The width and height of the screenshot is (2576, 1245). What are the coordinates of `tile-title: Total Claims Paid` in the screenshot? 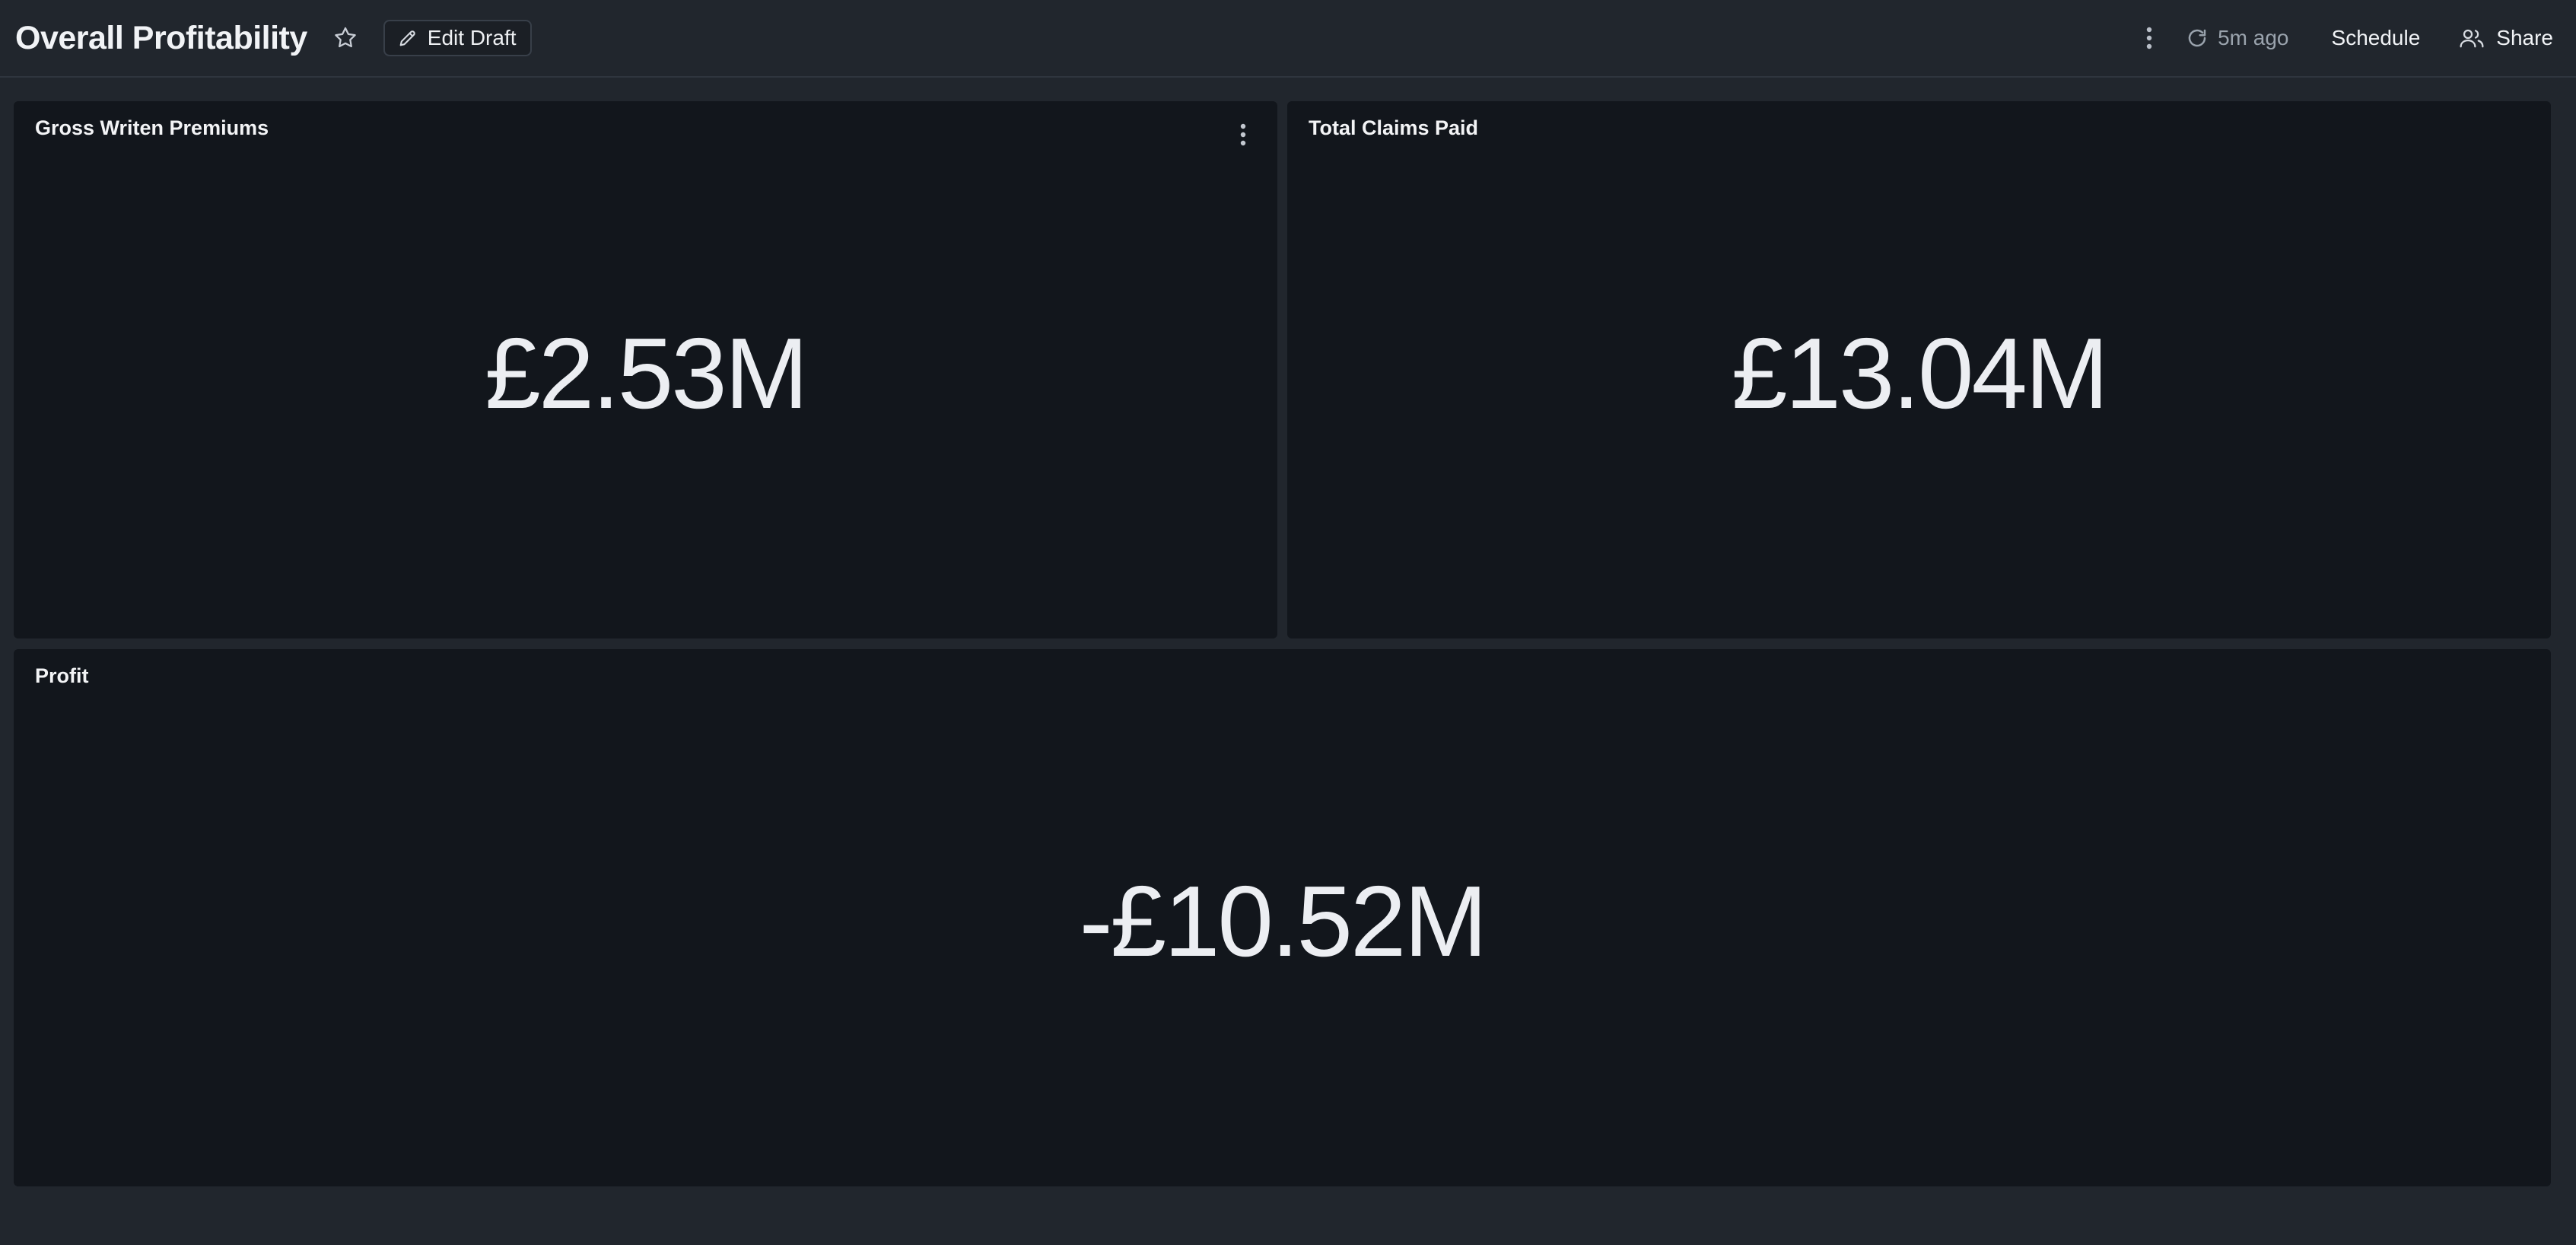 It's located at (1394, 127).